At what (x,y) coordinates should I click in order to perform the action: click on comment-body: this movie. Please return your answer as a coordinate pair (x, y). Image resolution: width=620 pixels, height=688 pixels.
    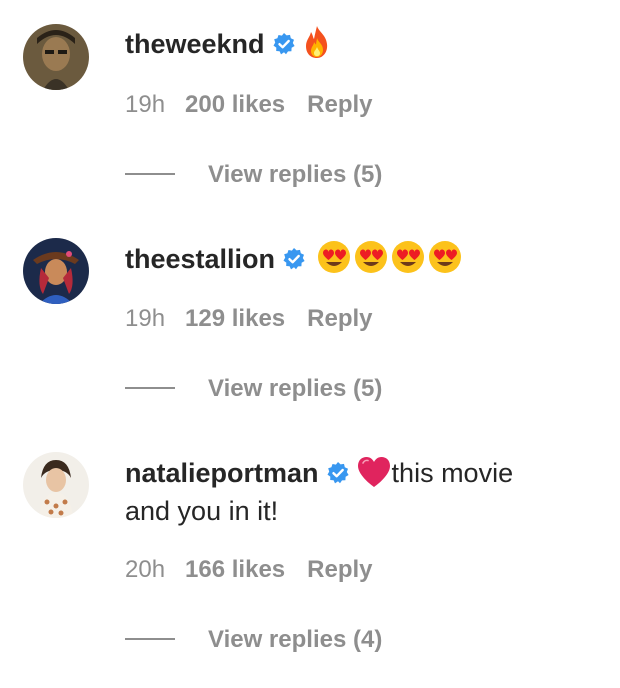
    Looking at the image, I should click on (452, 473).